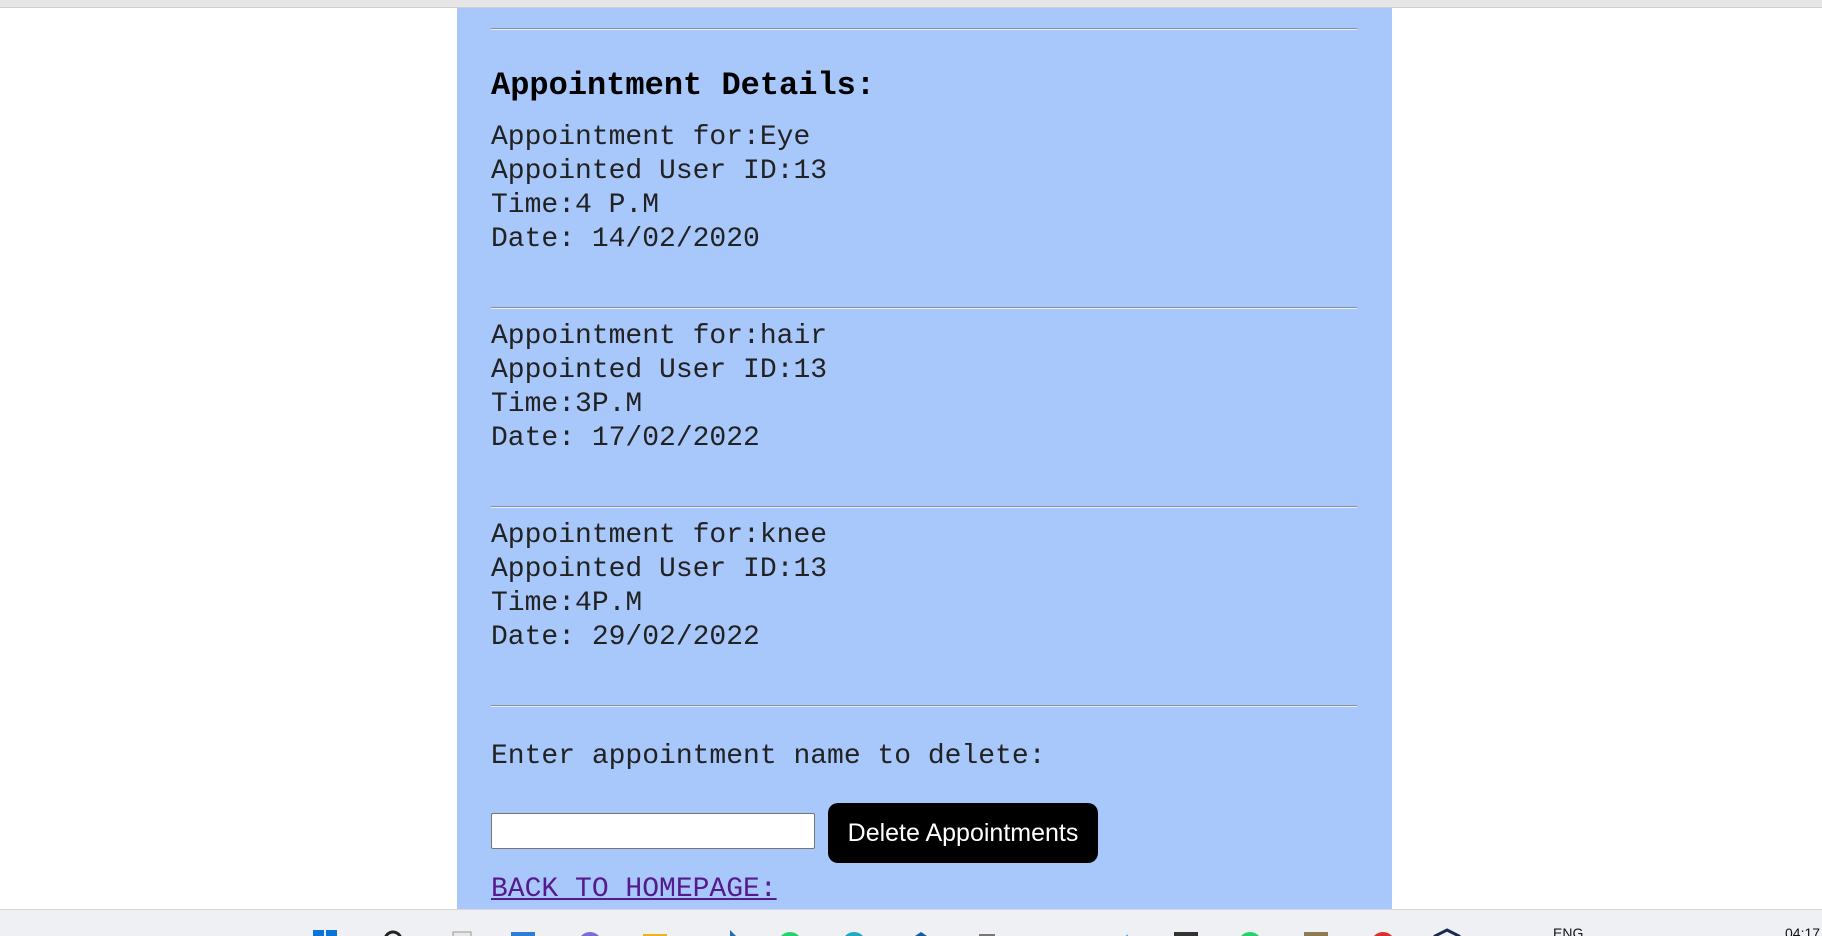 Image resolution: width=1822 pixels, height=936 pixels. I want to click on appointment-date: Date: 17/02/2022, so click(625, 438).